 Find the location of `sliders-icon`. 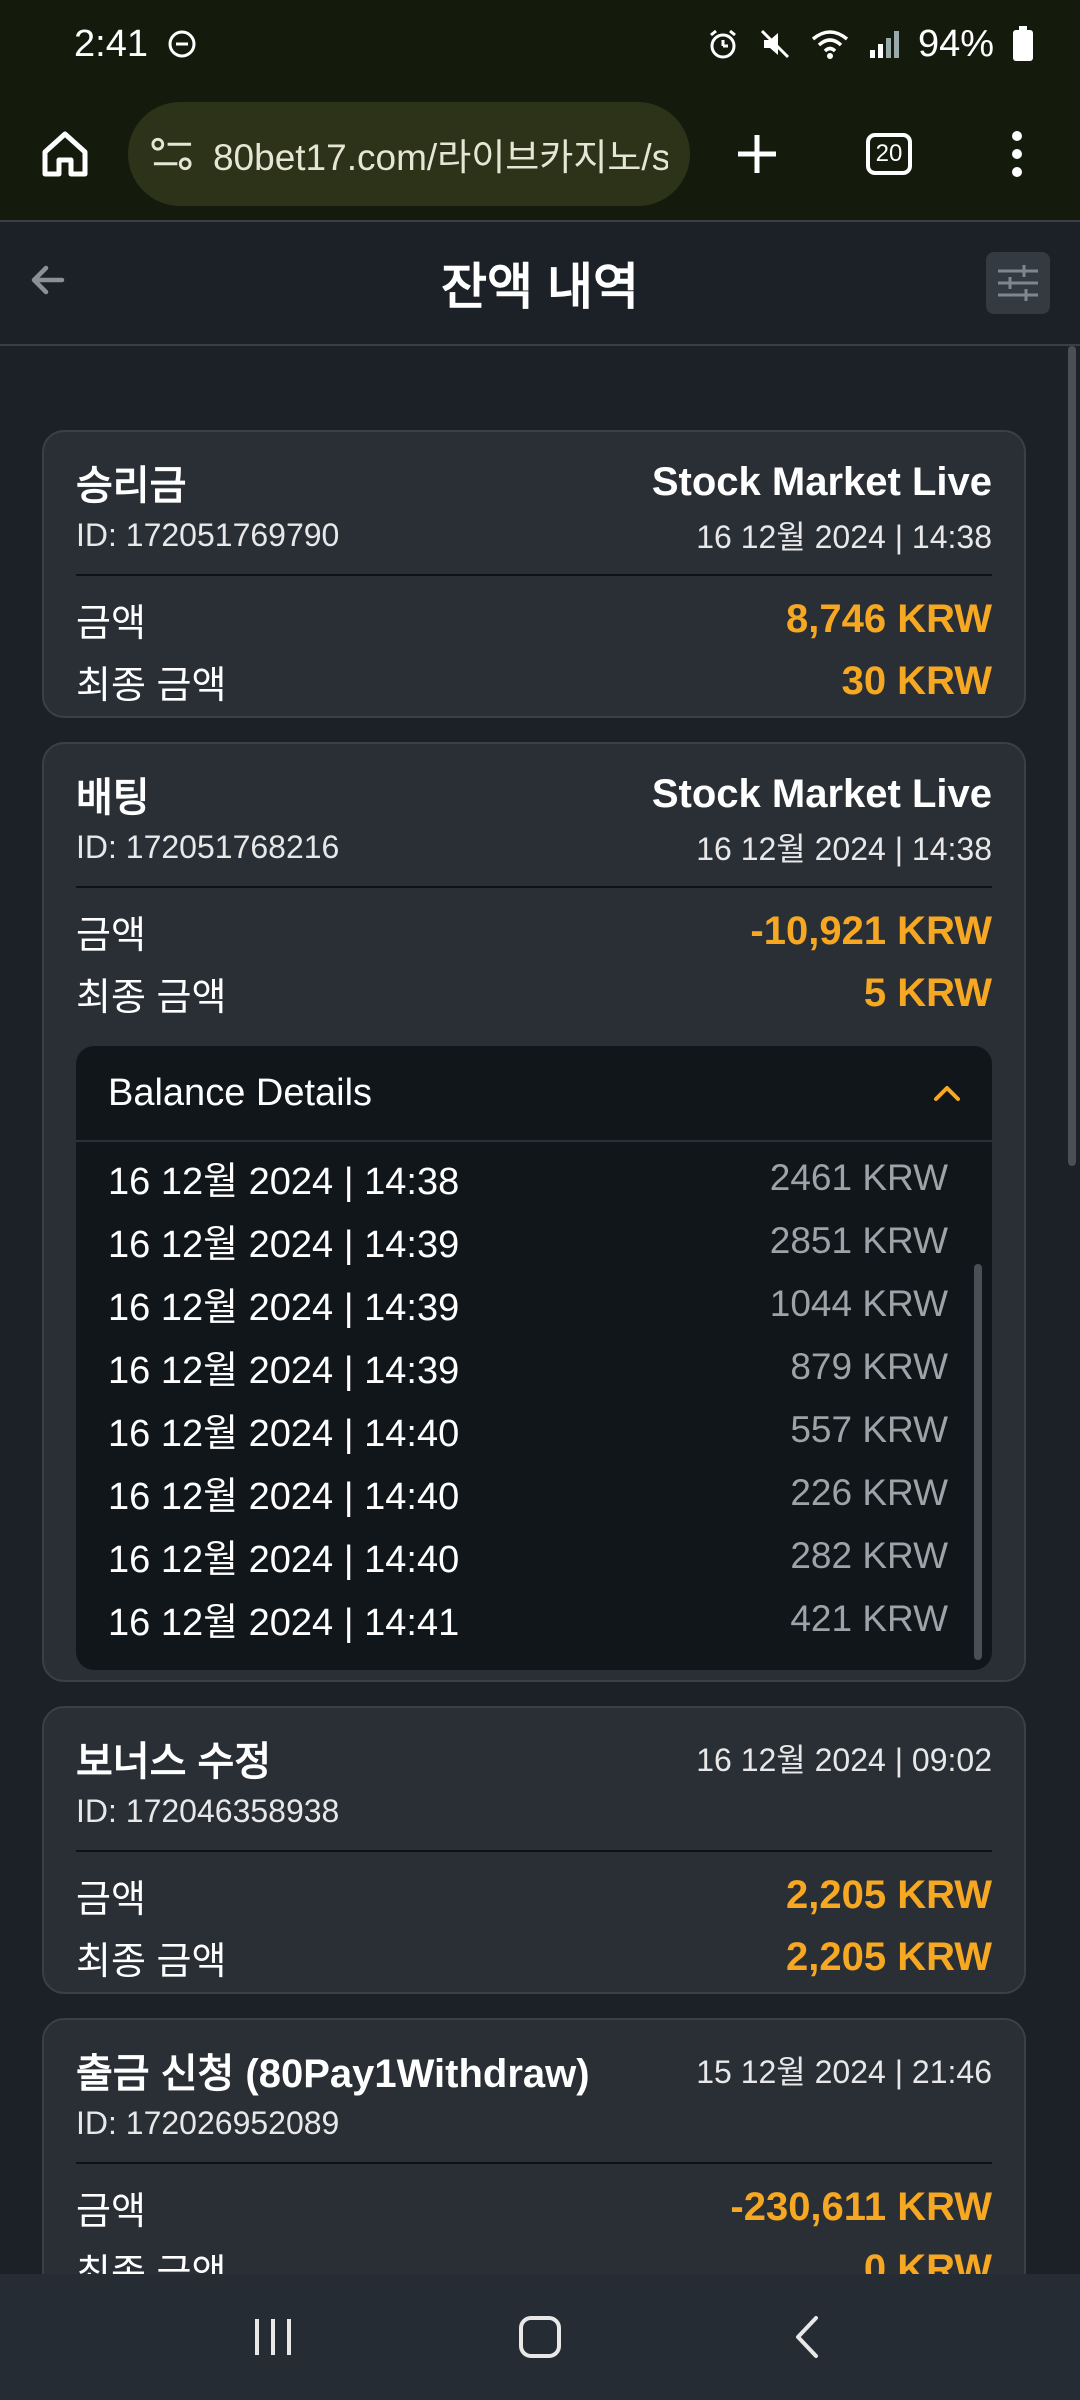

sliders-icon is located at coordinates (1018, 283).